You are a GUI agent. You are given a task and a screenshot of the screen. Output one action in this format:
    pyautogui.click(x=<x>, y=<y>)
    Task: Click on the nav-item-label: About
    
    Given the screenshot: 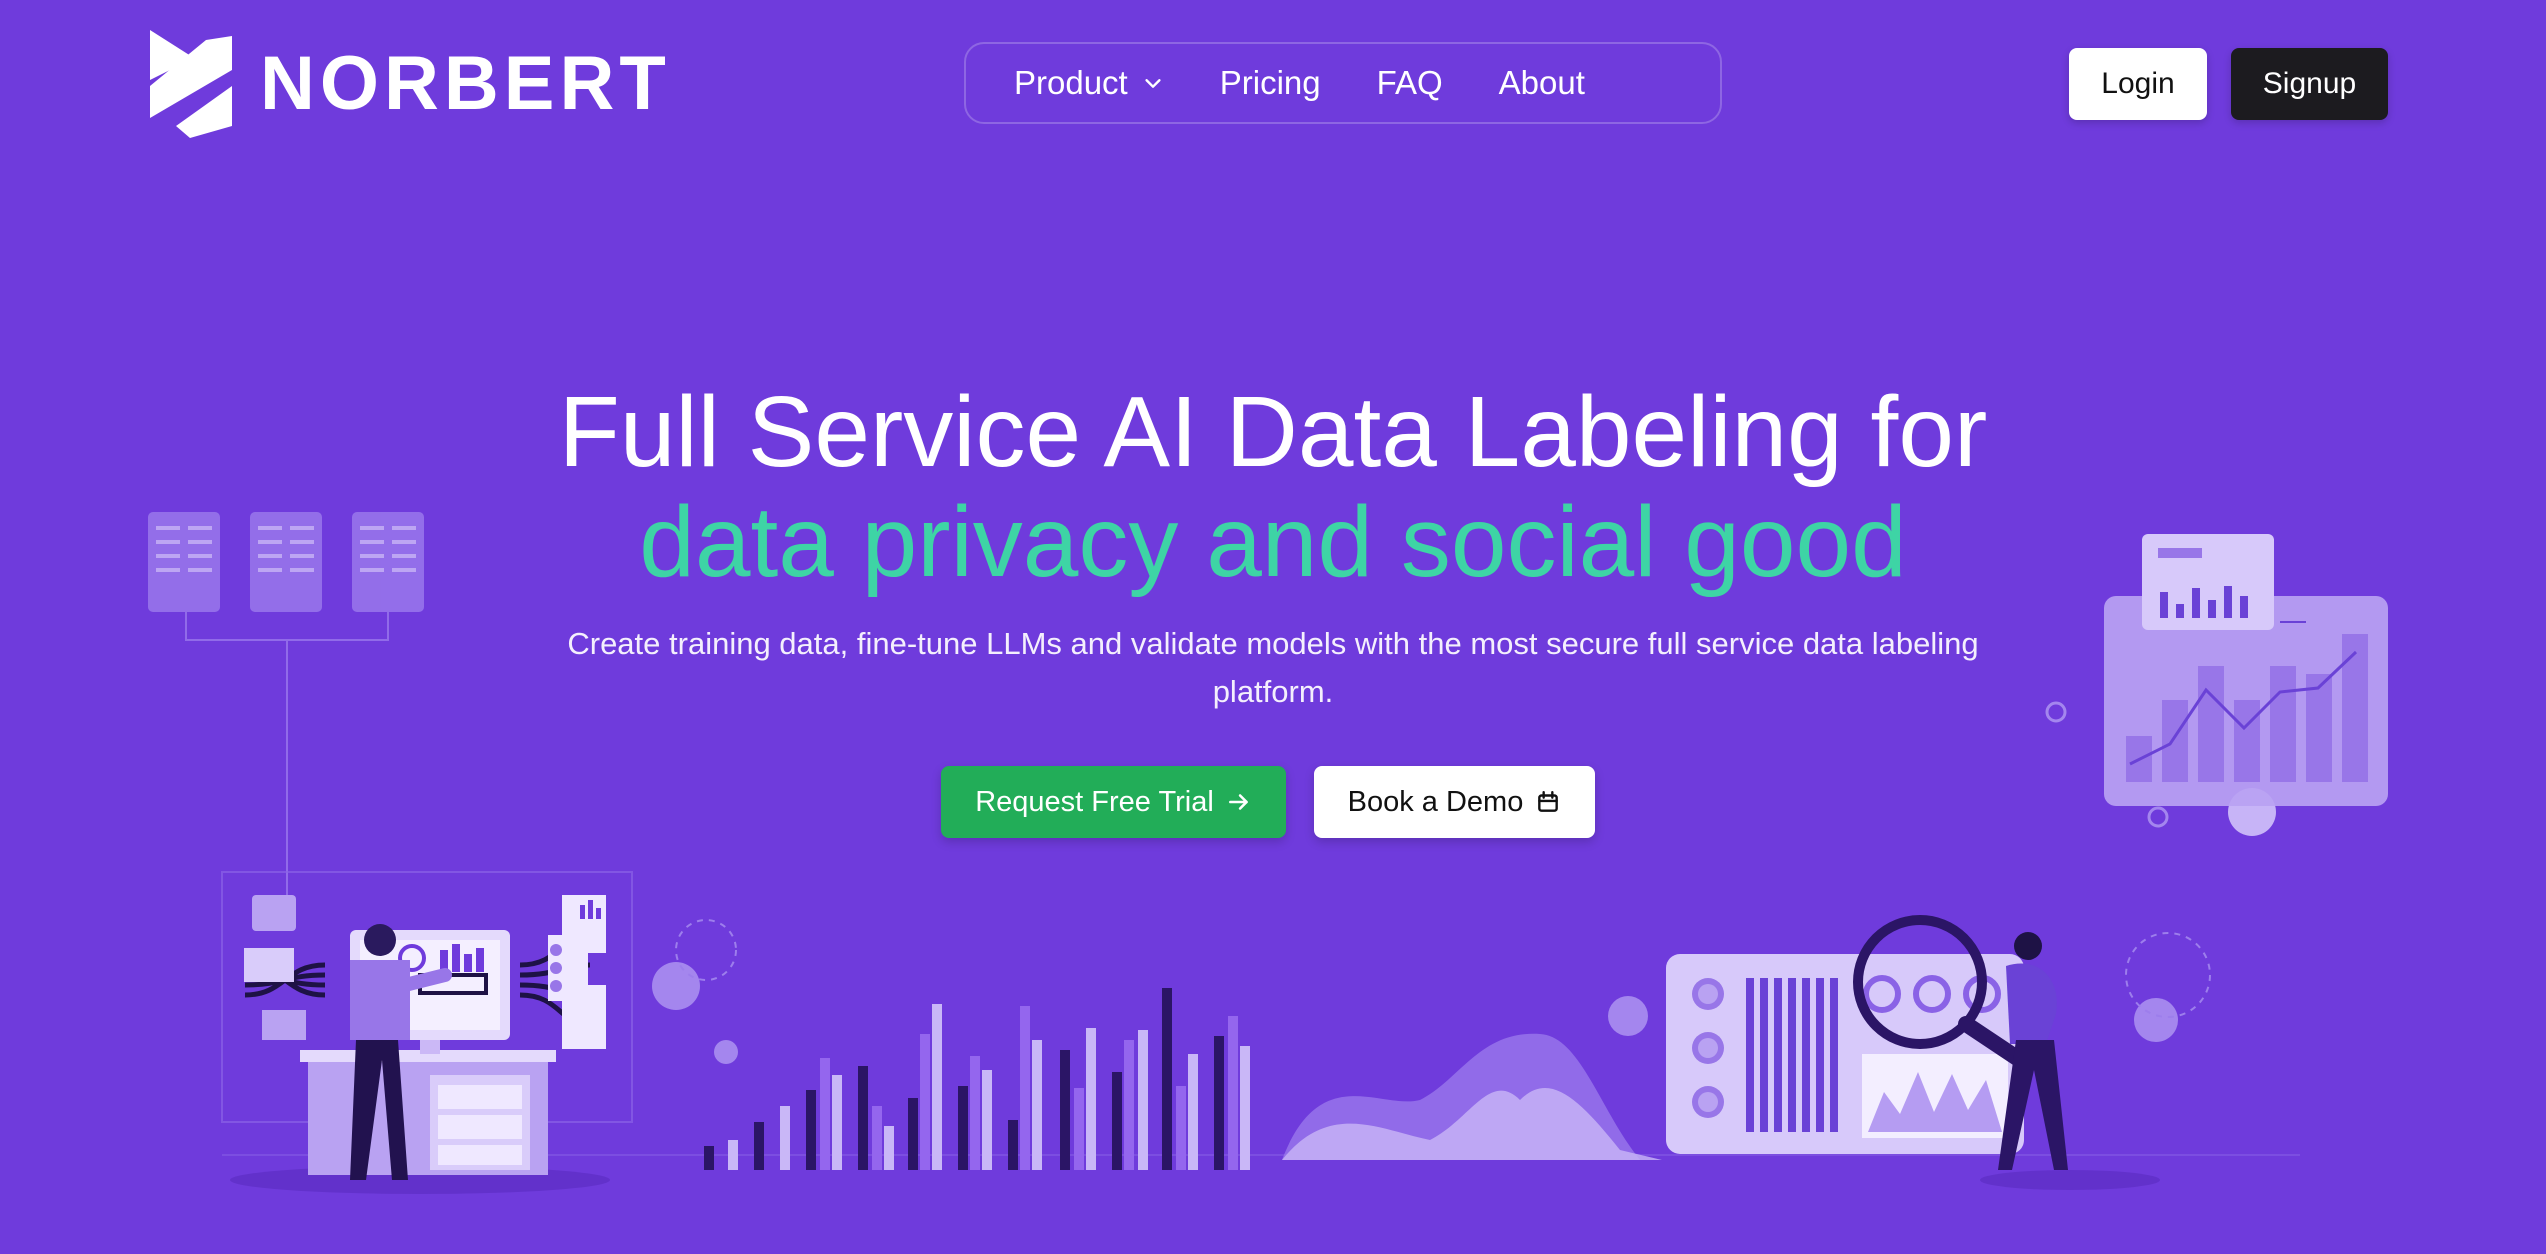 What is the action you would take?
    pyautogui.click(x=1541, y=82)
    